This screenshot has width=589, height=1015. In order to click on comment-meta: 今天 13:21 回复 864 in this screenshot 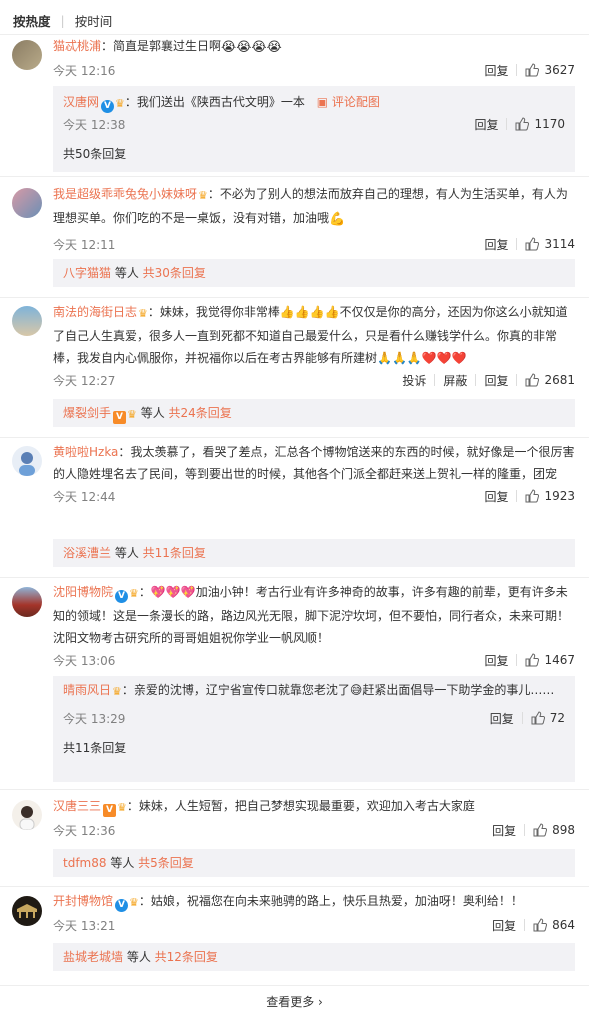, I will do `click(314, 925)`.